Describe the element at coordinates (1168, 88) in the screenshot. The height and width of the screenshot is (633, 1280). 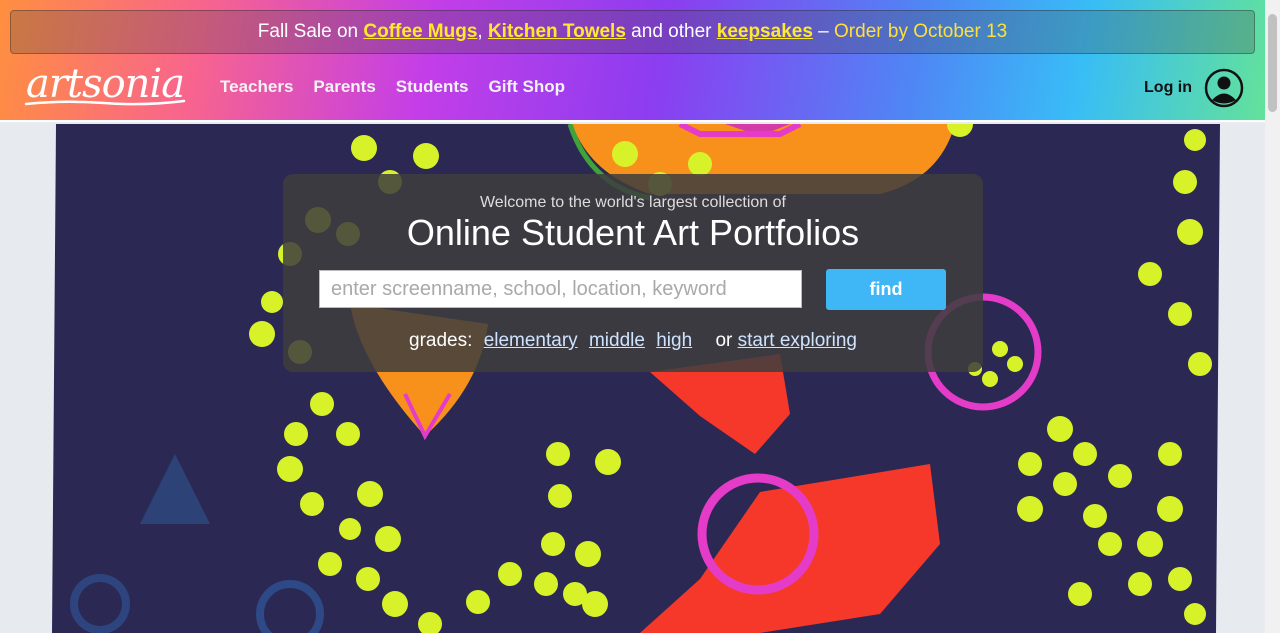
I see `login-label: Log in` at that location.